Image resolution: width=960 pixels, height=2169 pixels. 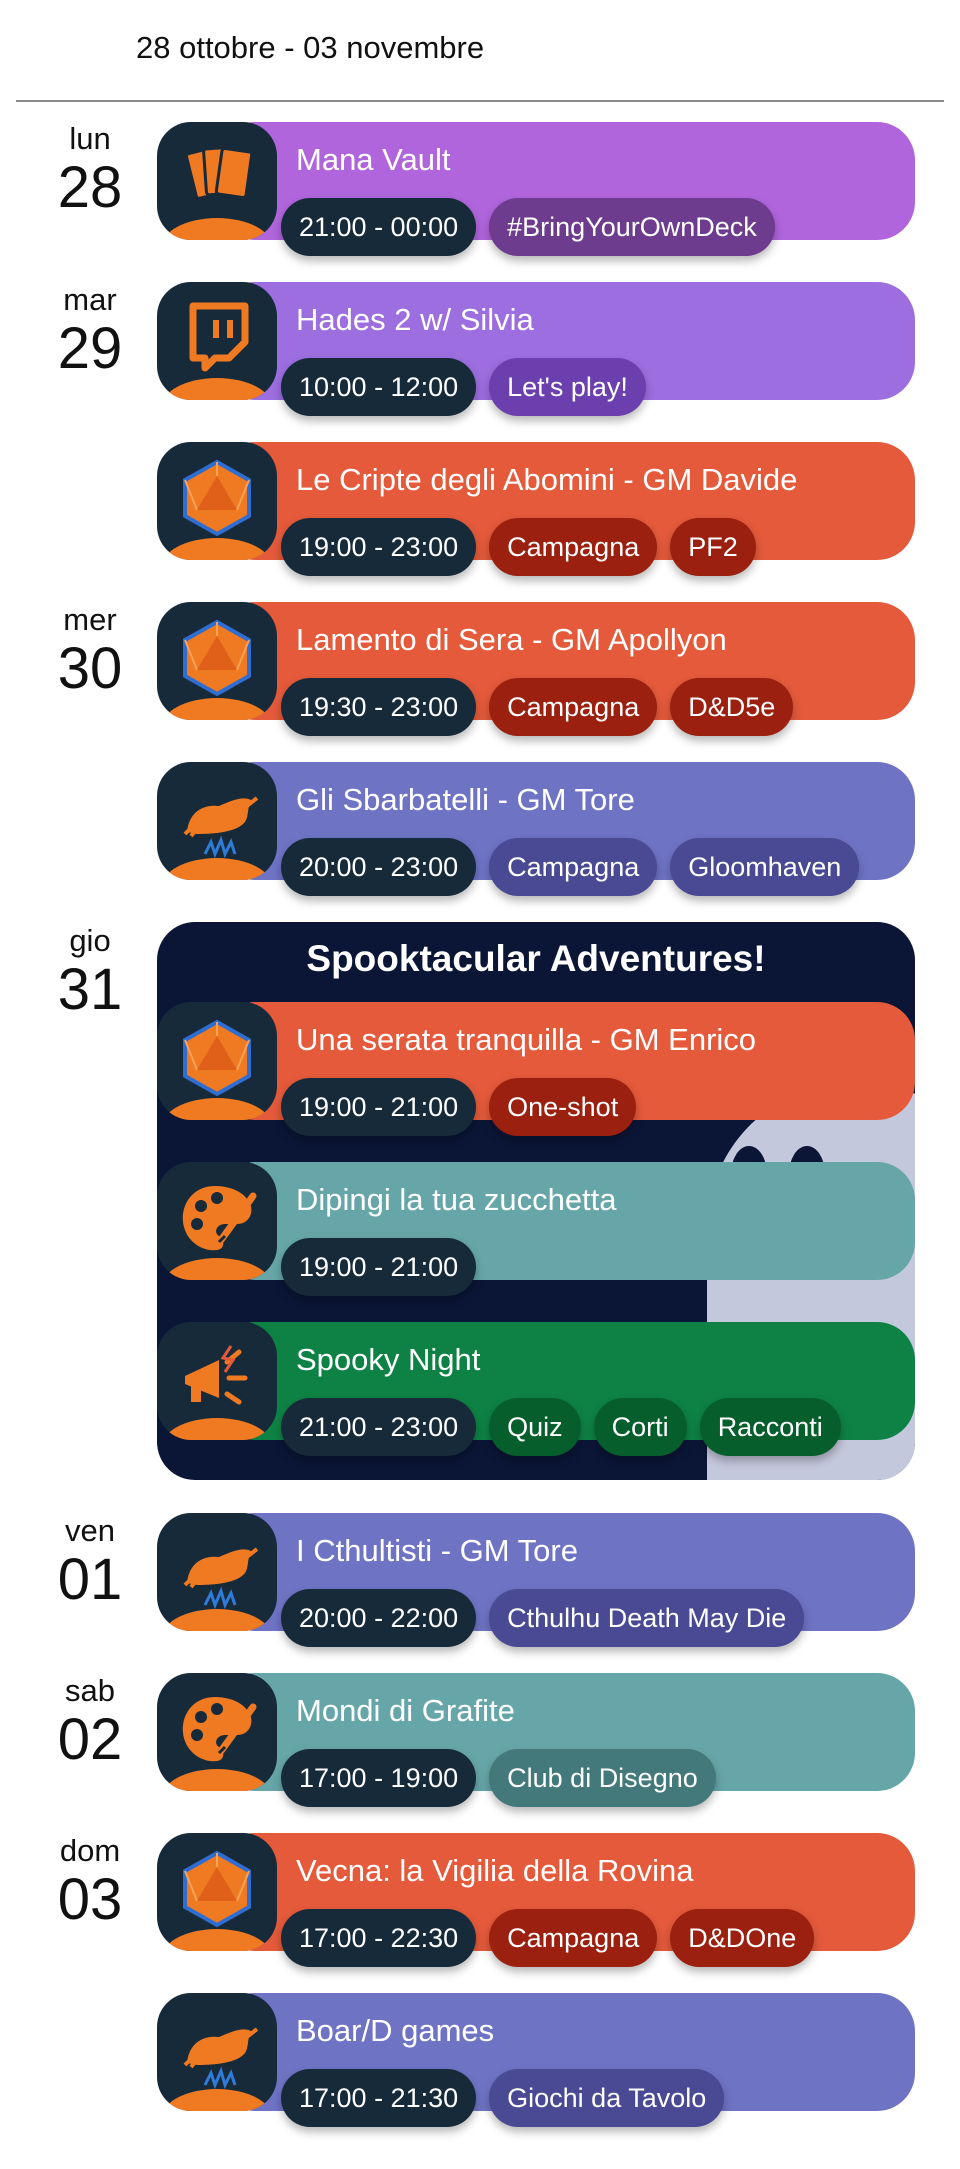 What do you see at coordinates (90, 940) in the screenshot?
I see `day-name: gio` at bounding box center [90, 940].